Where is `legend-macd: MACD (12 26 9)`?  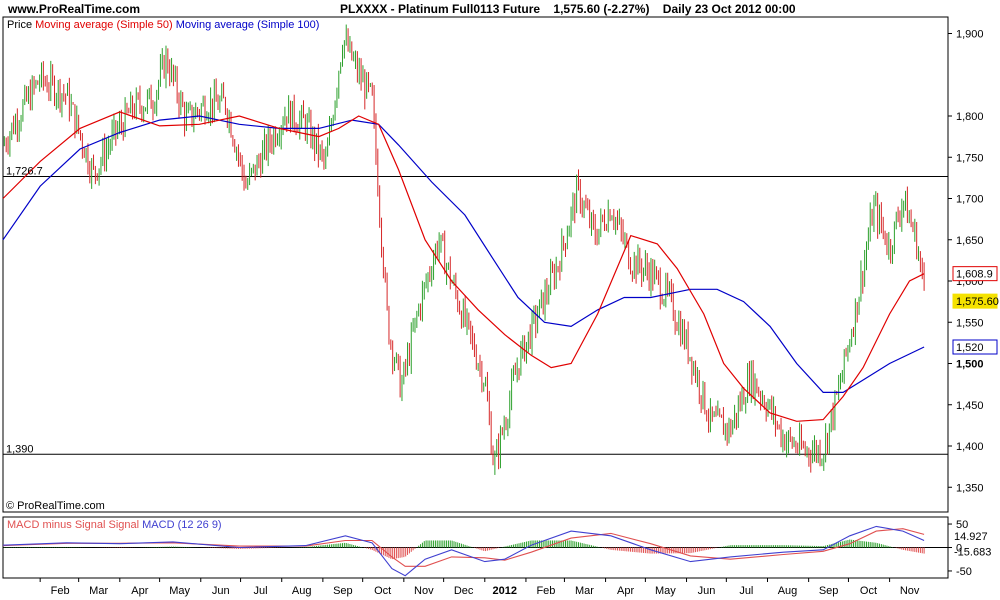 legend-macd: MACD (12 26 9) is located at coordinates (181, 525).